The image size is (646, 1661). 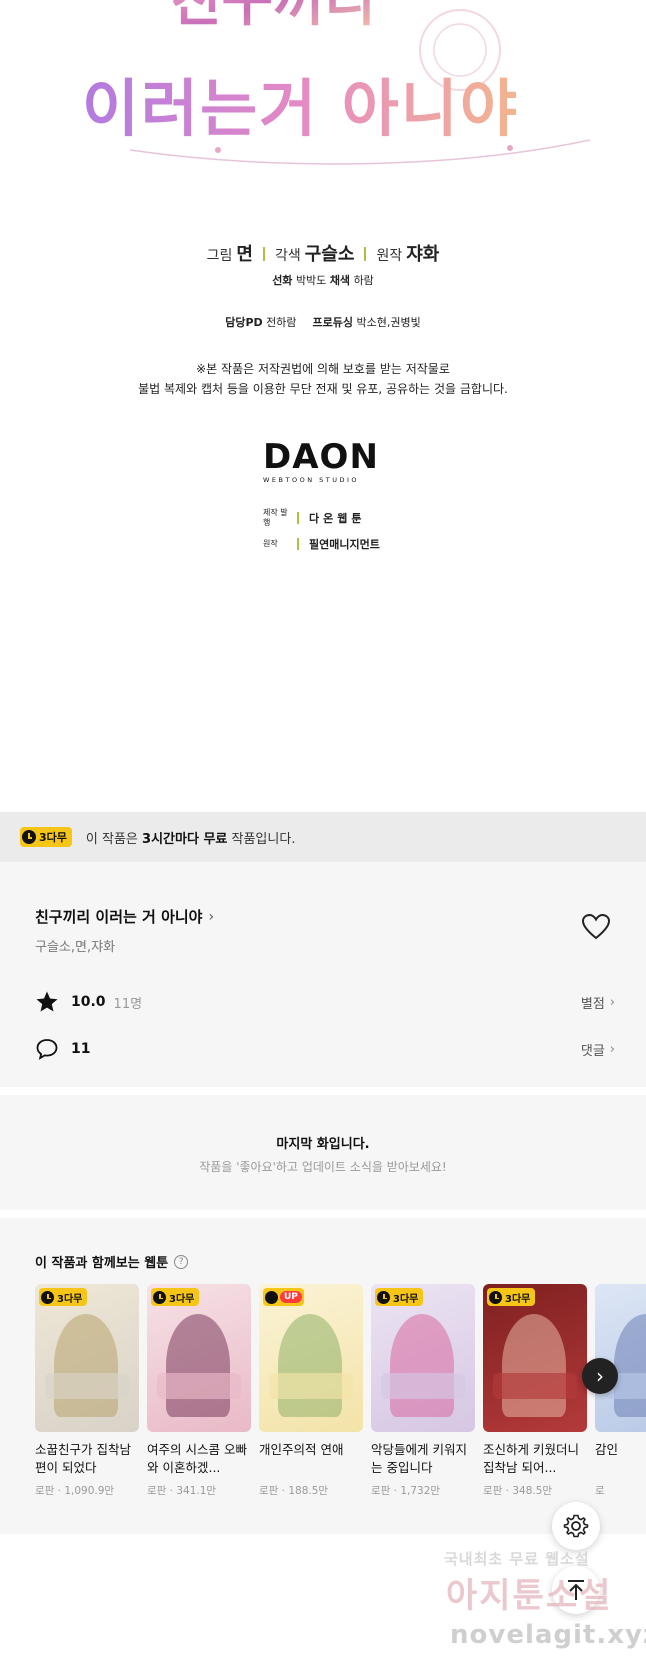 I want to click on watermark-line1: 국내최초 무료 웹소설, so click(x=517, y=1559).